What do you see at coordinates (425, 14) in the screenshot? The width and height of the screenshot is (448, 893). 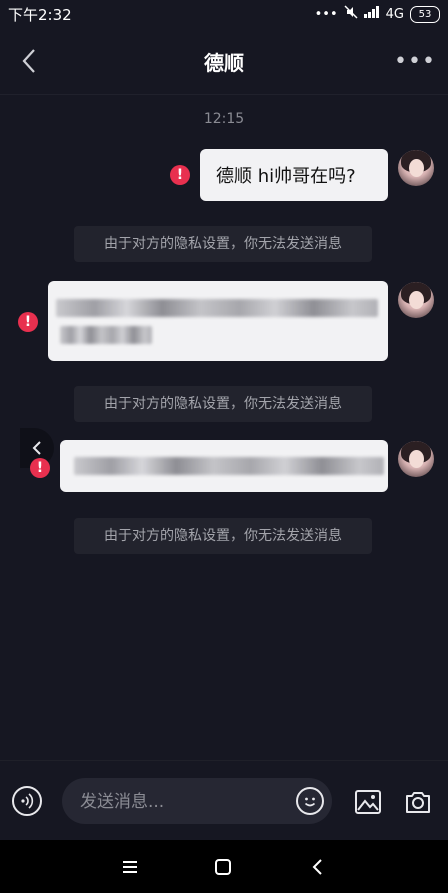 I see `battery-icon: 53` at bounding box center [425, 14].